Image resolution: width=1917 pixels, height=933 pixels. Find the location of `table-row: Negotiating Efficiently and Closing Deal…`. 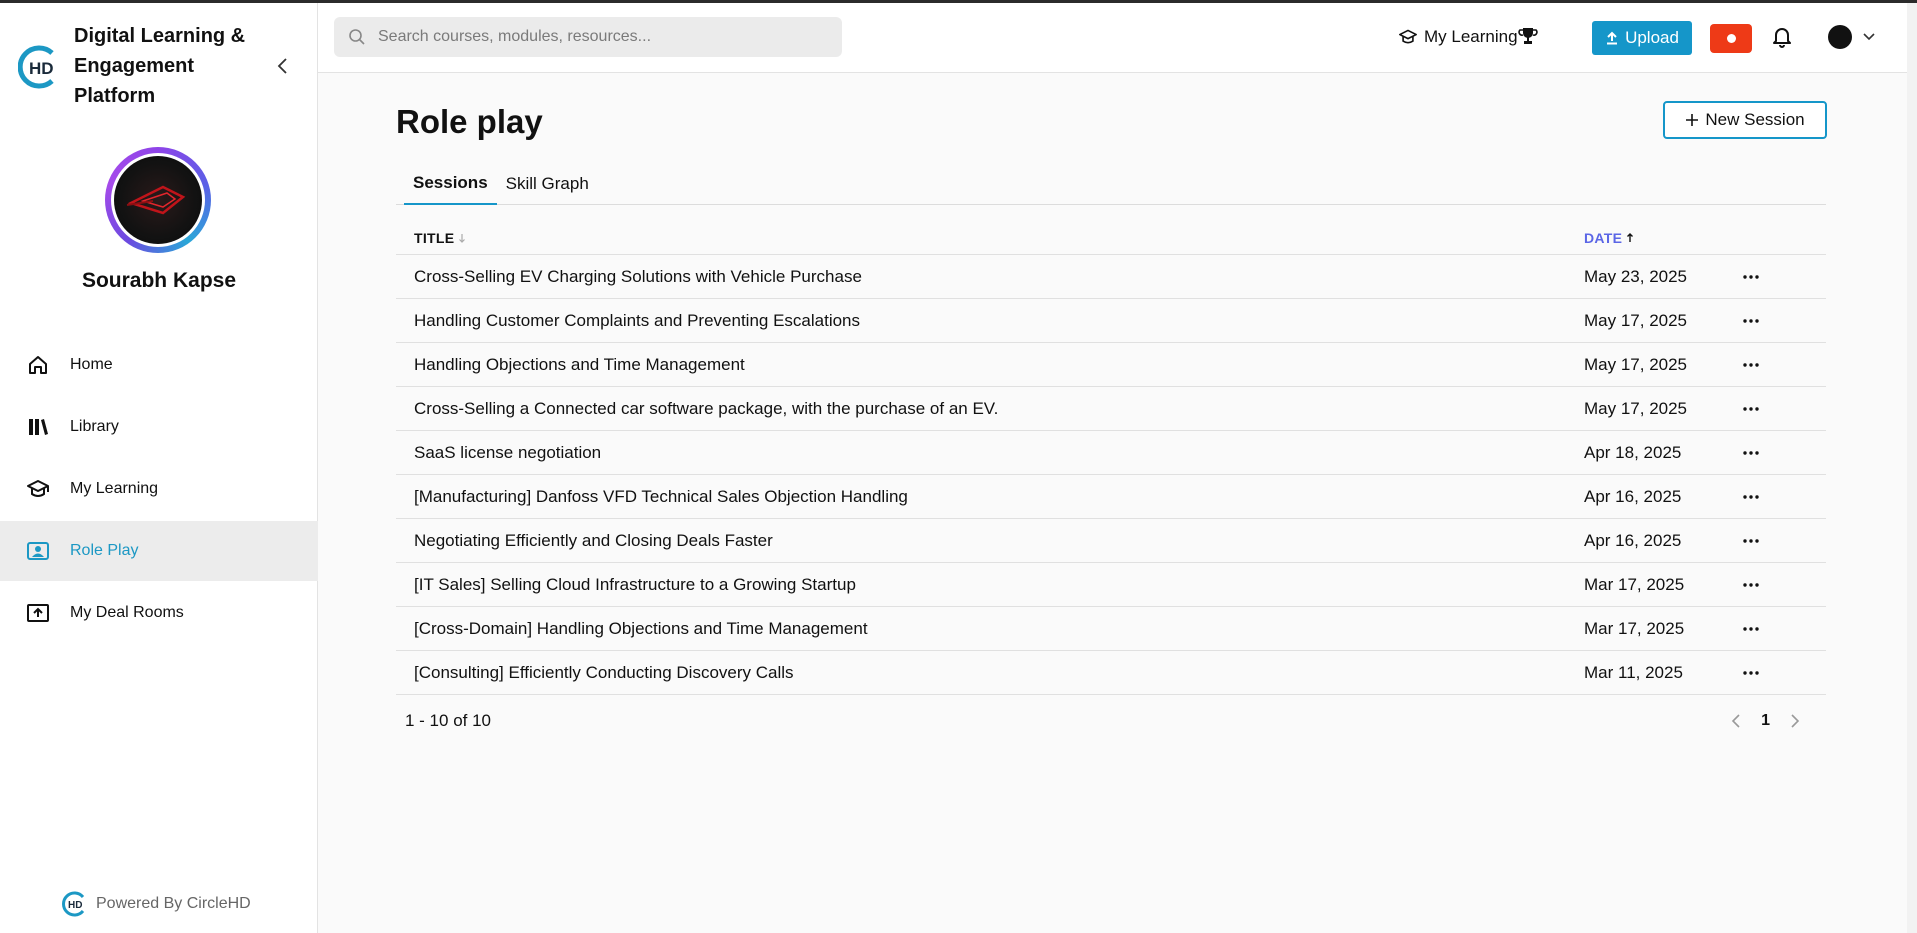

table-row: Negotiating Efficiently and Closing Deal… is located at coordinates (1111, 541).